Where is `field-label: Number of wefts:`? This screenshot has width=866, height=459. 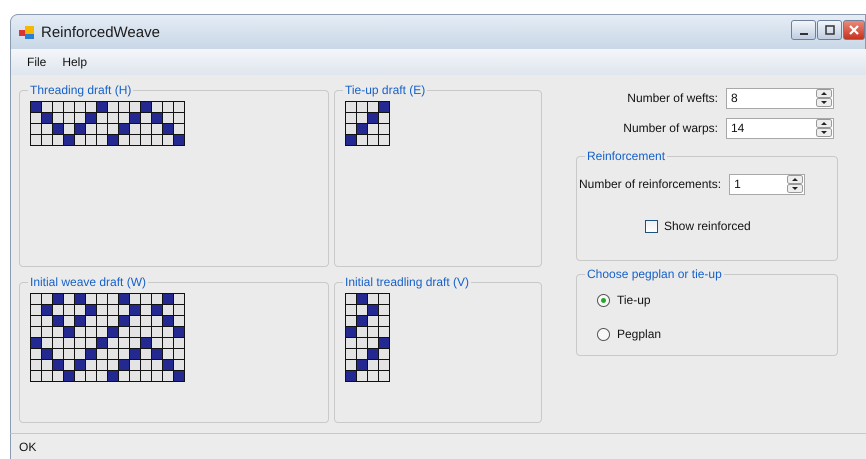 field-label: Number of wefts: is located at coordinates (672, 98).